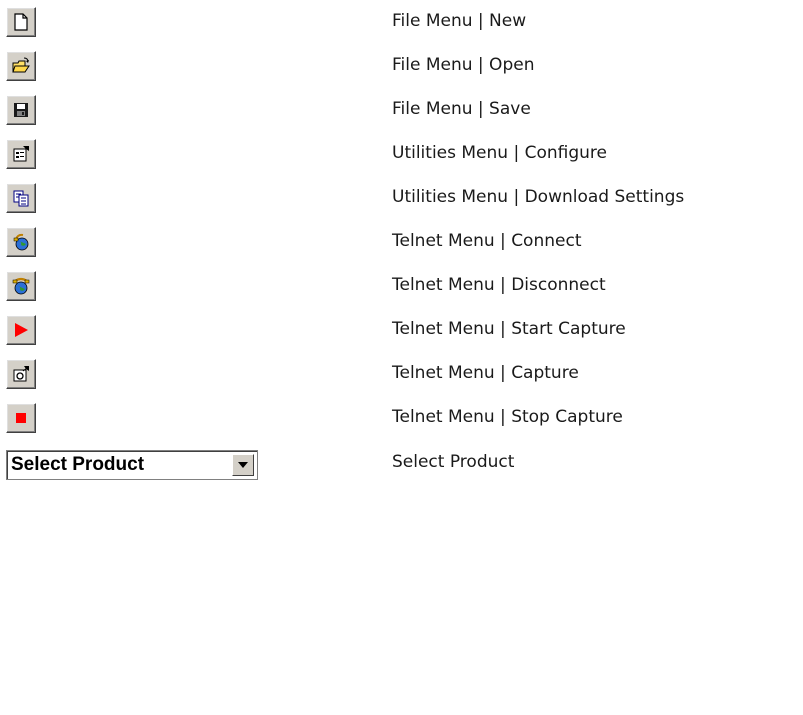  I want to click on save-disk-icon, so click(21, 110).